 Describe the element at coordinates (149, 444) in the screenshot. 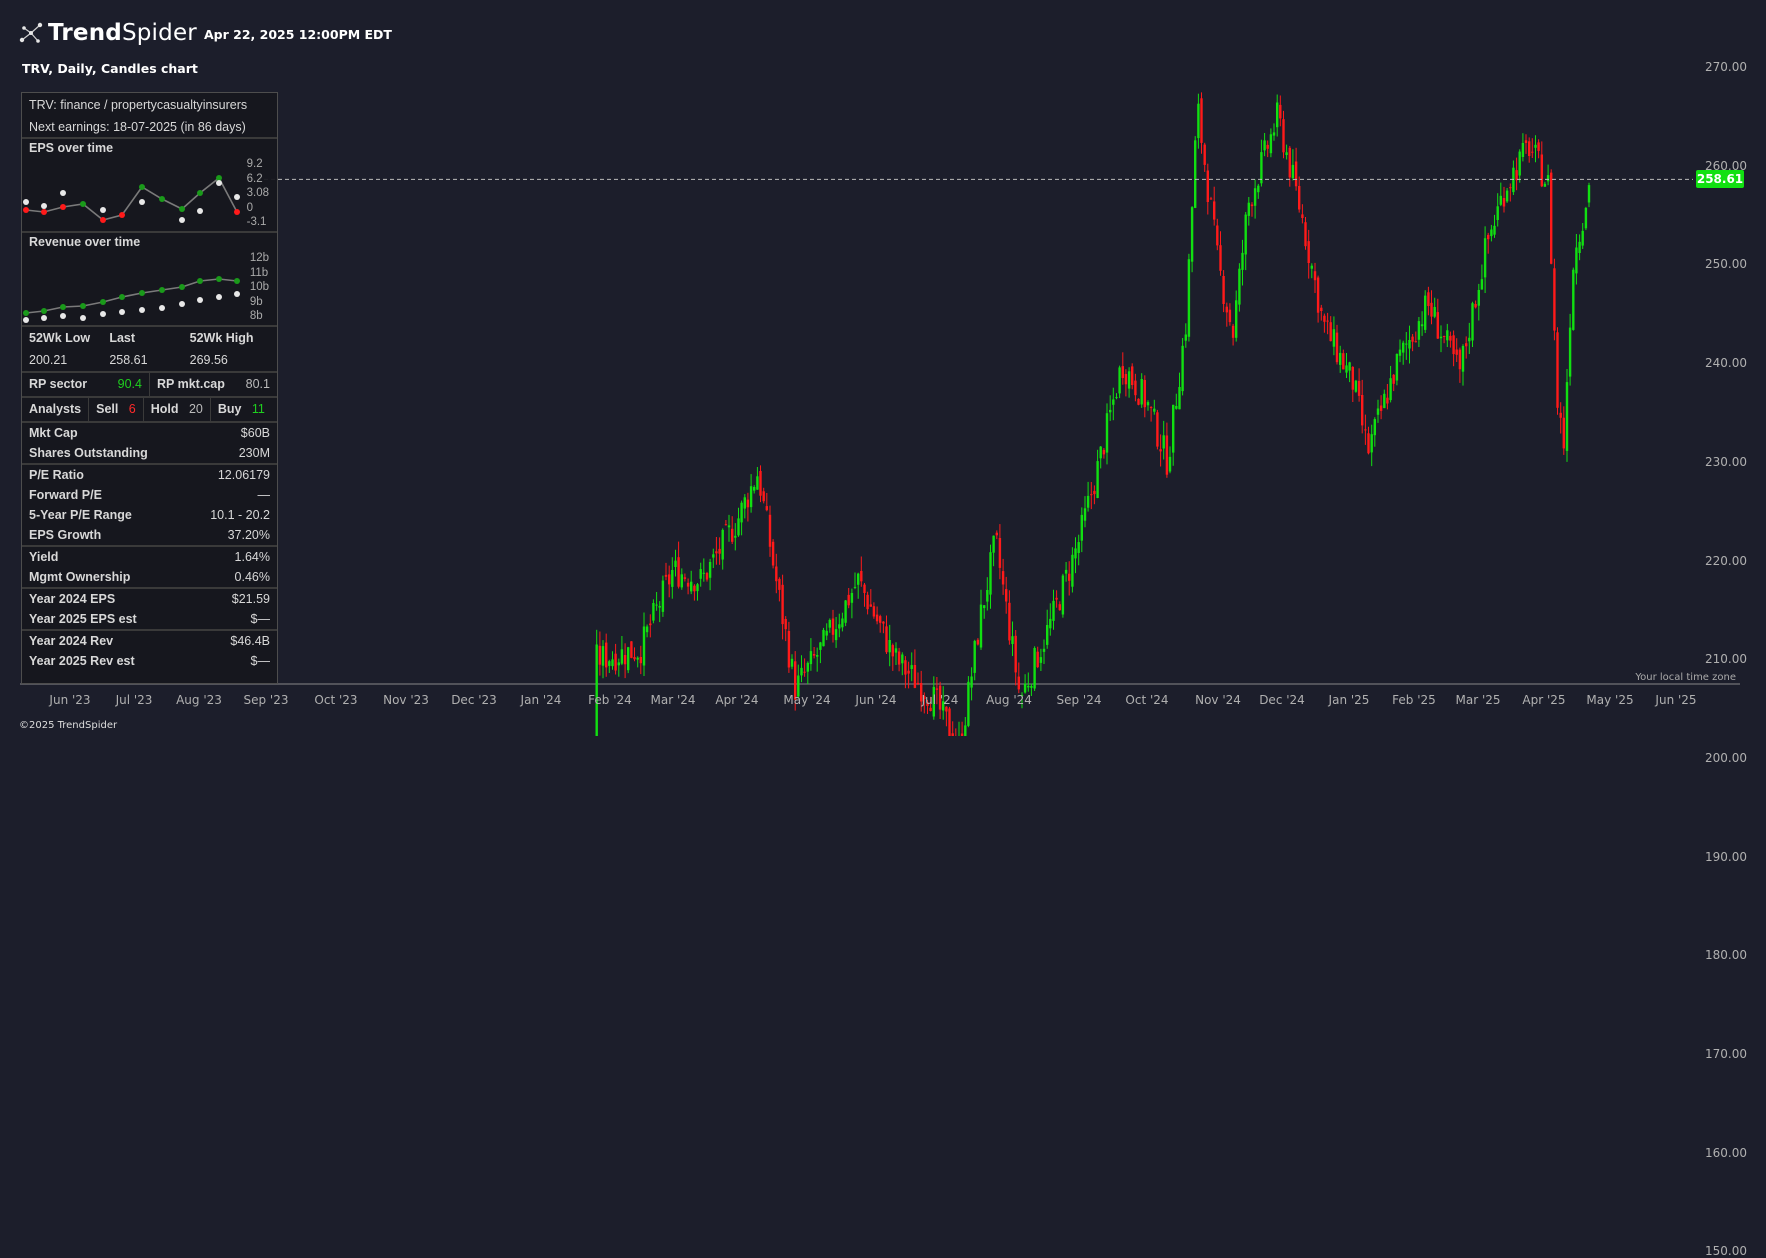

I see `fundamentals-1: Mkt Cap $60B Shares Outstanding 230M` at that location.